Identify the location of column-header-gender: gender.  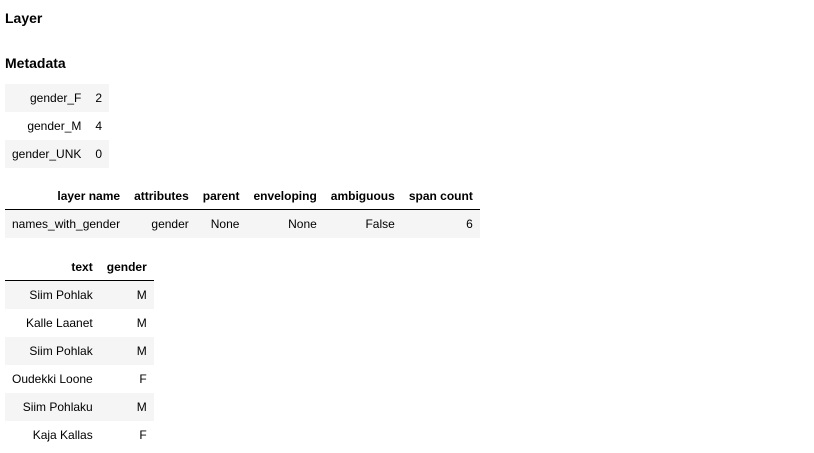
(126, 267).